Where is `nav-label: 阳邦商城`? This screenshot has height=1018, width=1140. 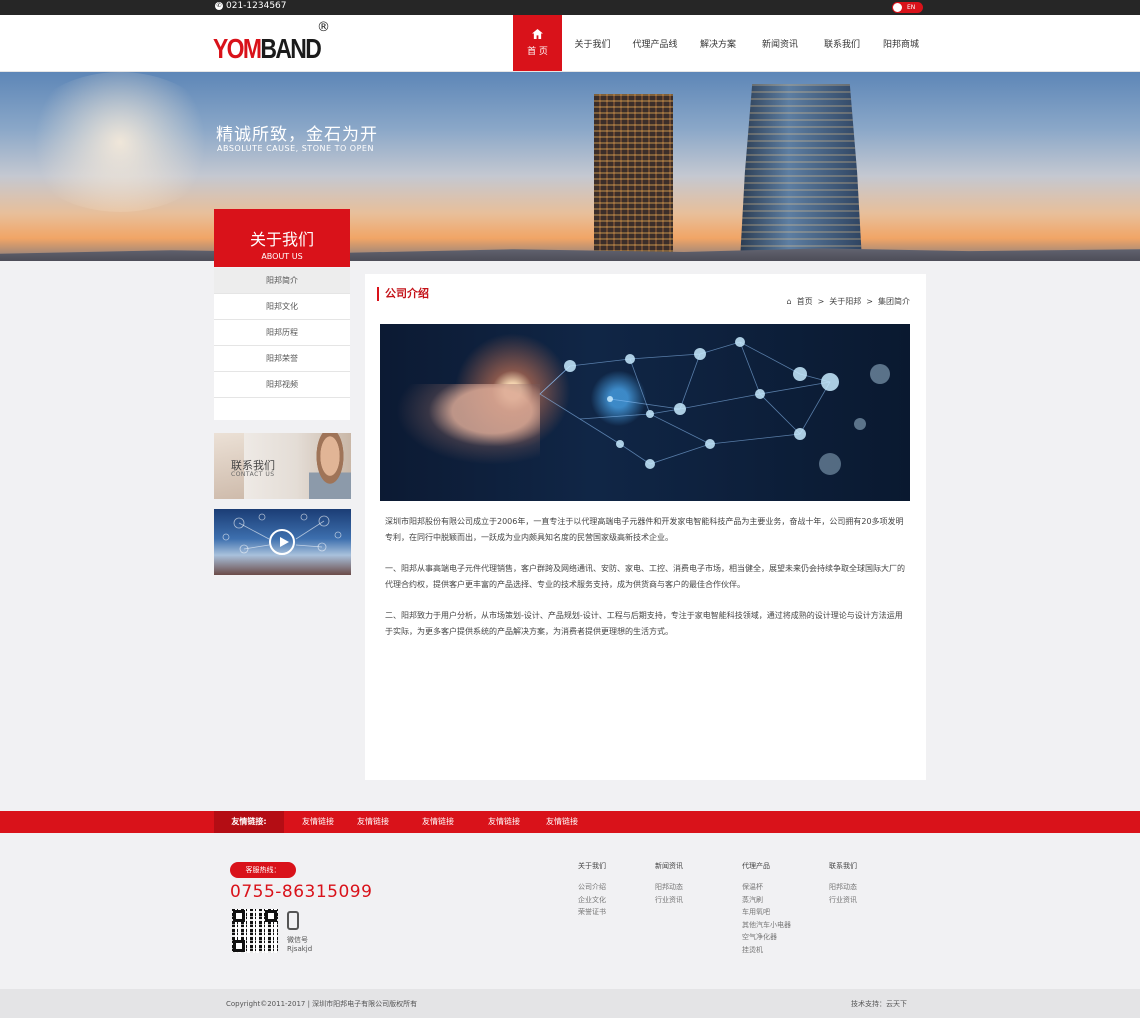
nav-label: 阳邦商城 is located at coordinates (900, 44).